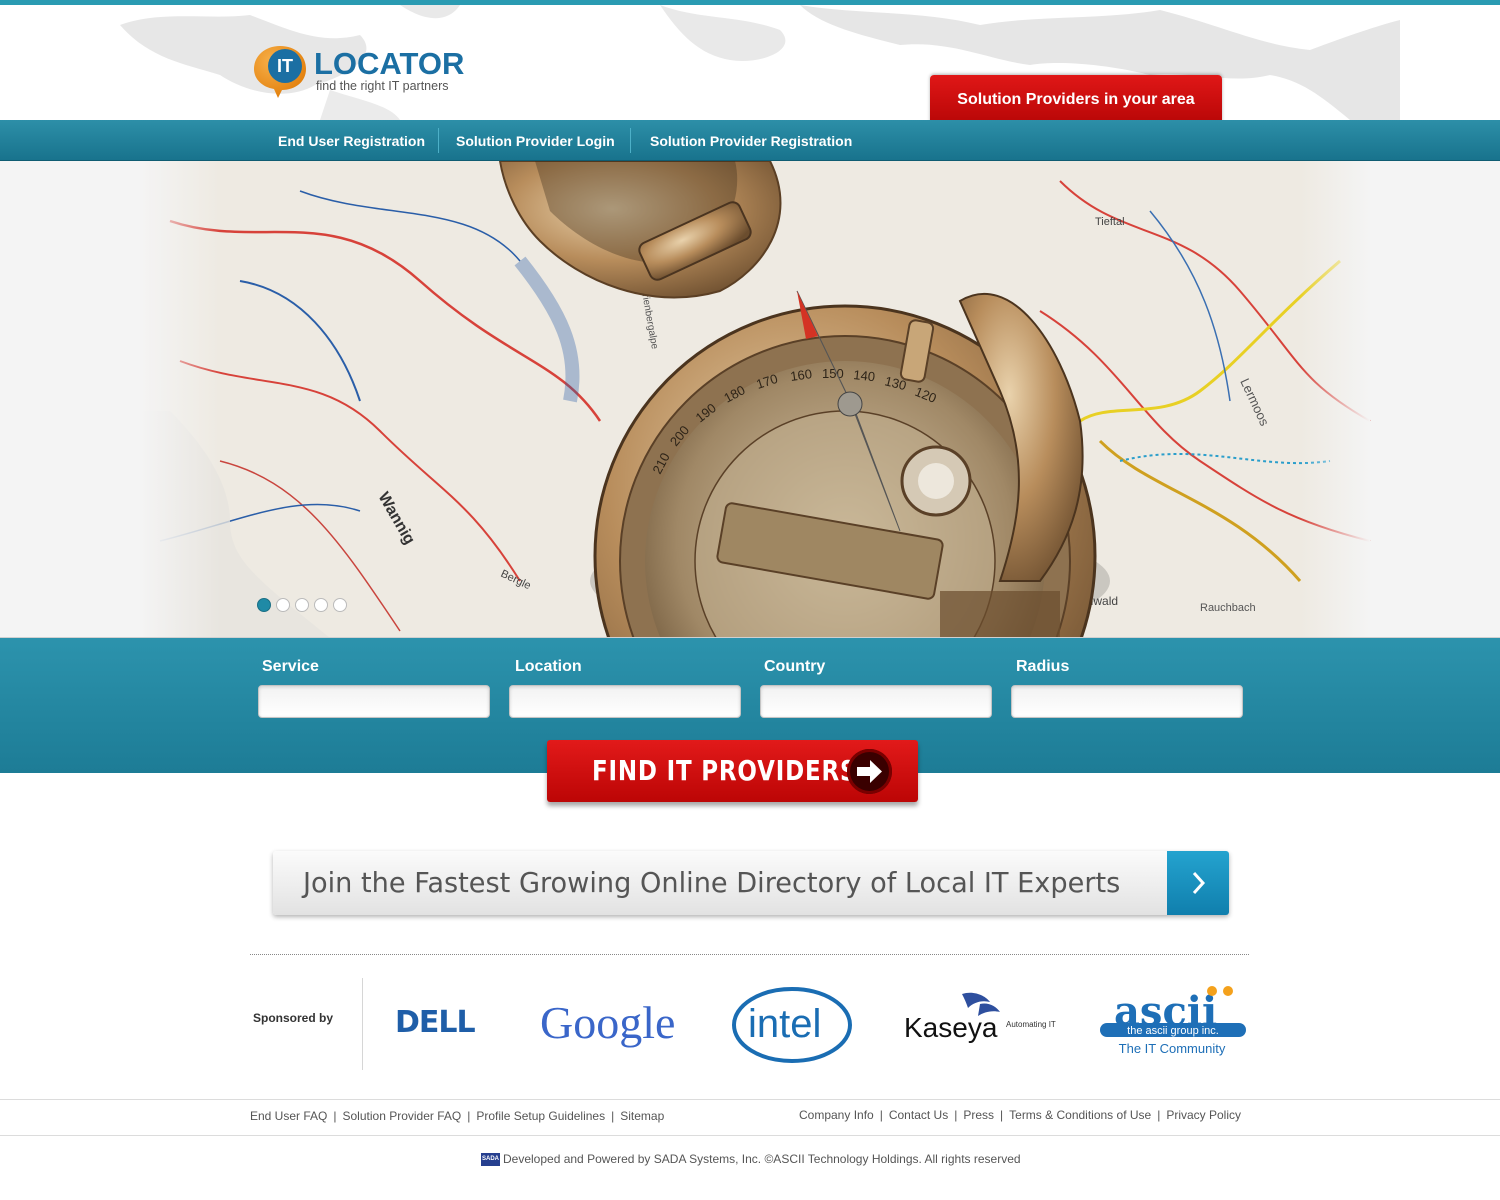 The height and width of the screenshot is (1200, 1500). What do you see at coordinates (293, 1018) in the screenshot?
I see `sponsored-by-label: Sponsored by` at bounding box center [293, 1018].